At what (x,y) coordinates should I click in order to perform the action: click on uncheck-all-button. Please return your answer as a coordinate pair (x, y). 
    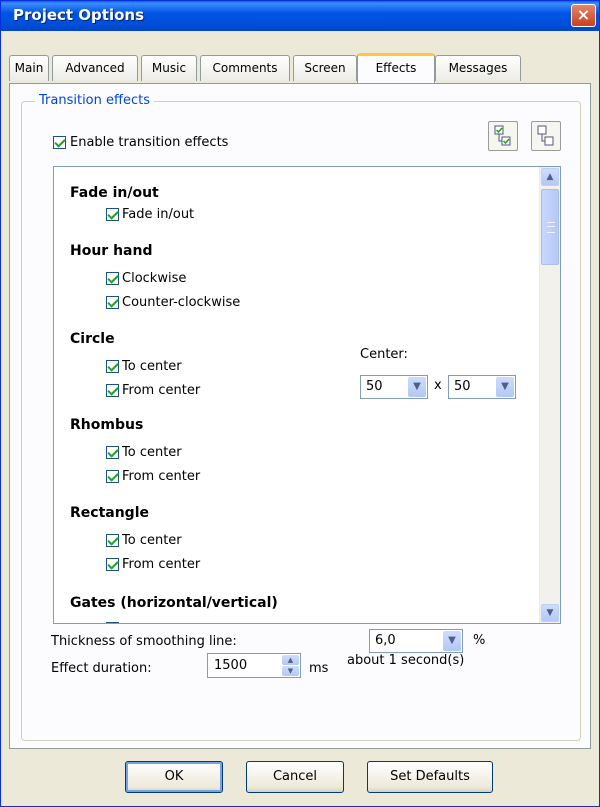
    Looking at the image, I should click on (546, 136).